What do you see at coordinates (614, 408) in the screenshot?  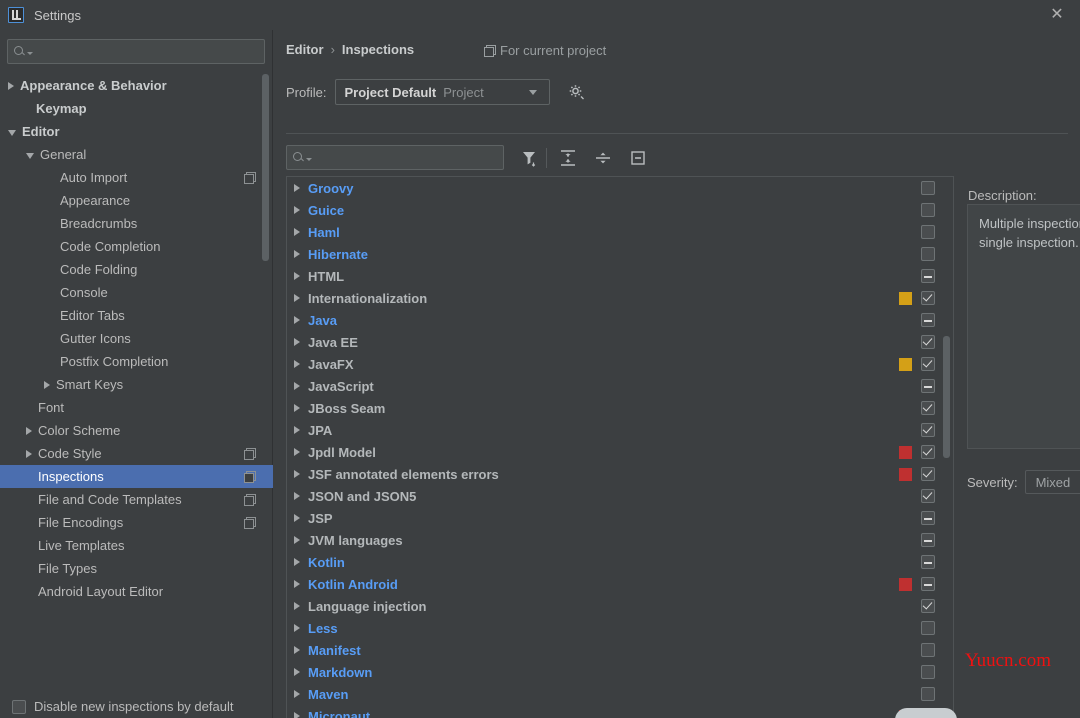 I see `inspection-group-row: JBoss Seam` at bounding box center [614, 408].